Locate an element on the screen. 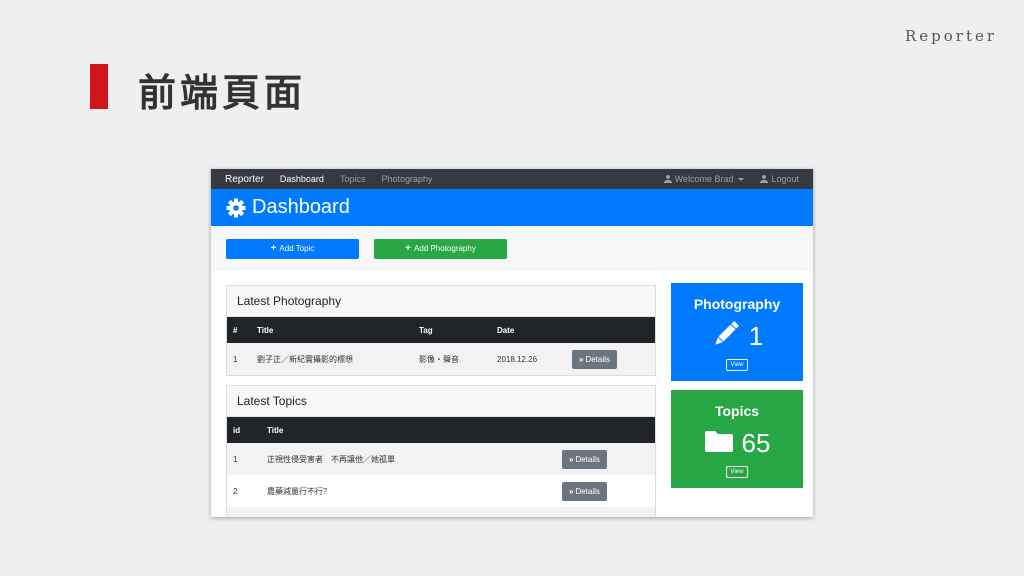 This screenshot has width=1024, height=576. photography-stat-card: Photography 1 View is located at coordinates (737, 332).